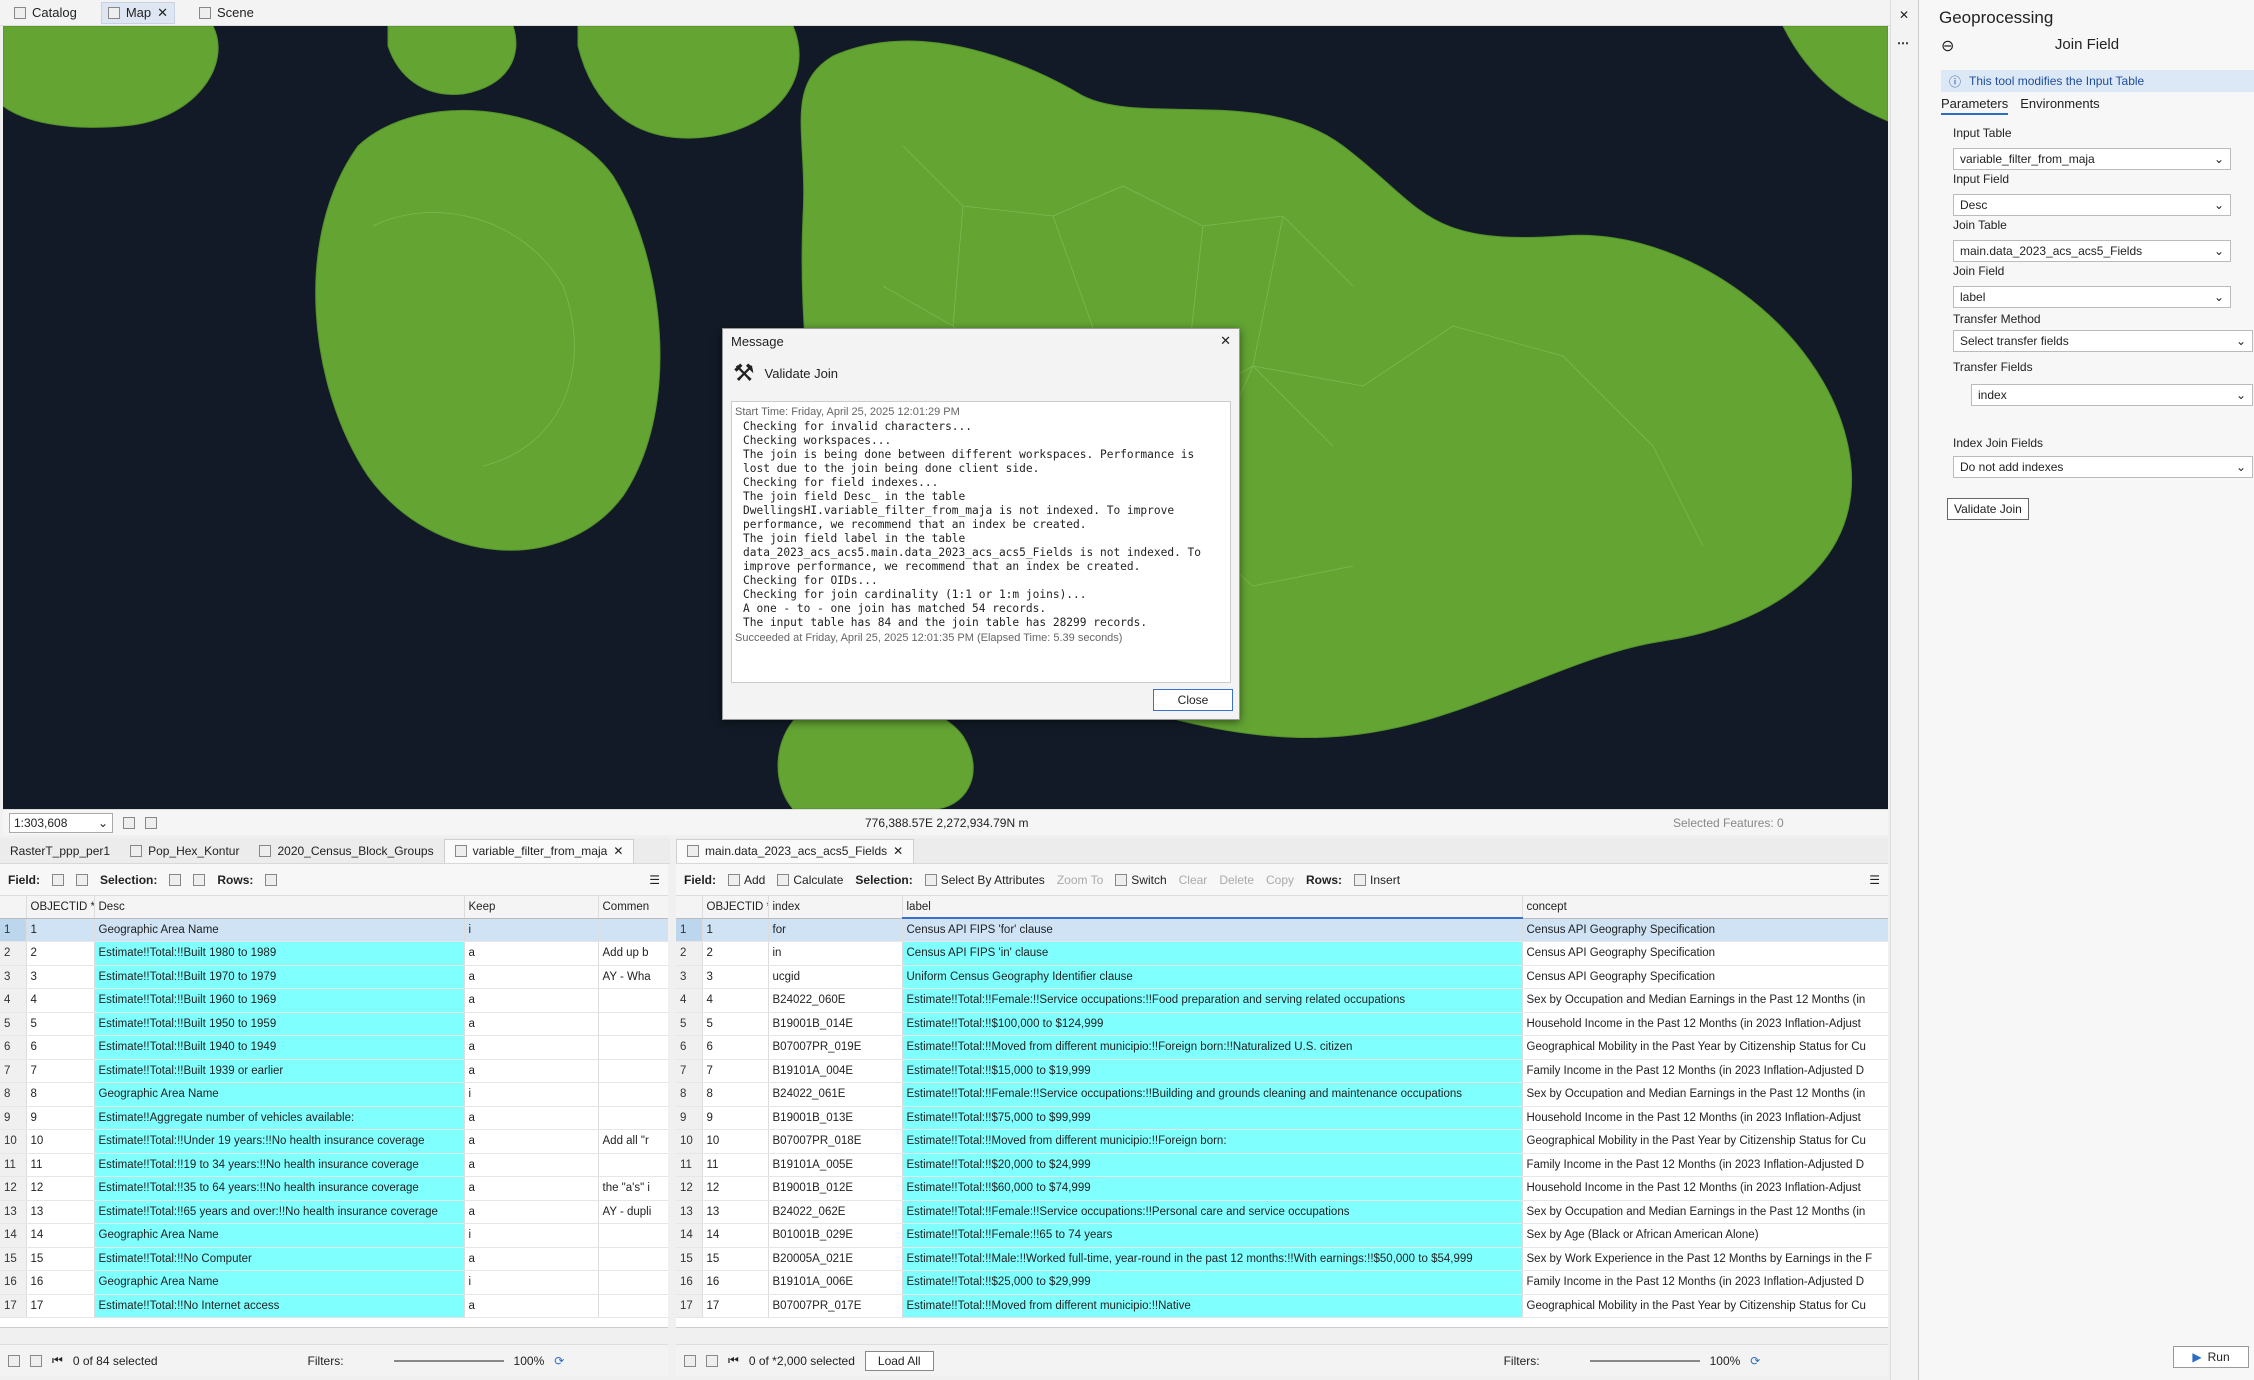 Image resolution: width=2254 pixels, height=1380 pixels. I want to click on table-cell: B20005A_021E, so click(835, 1259).